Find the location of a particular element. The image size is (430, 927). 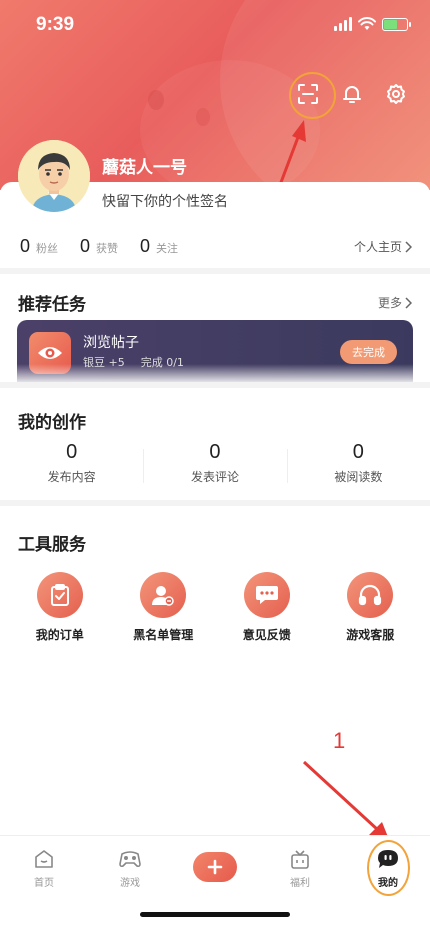

stat-label: 粉丝 is located at coordinates (47, 248).